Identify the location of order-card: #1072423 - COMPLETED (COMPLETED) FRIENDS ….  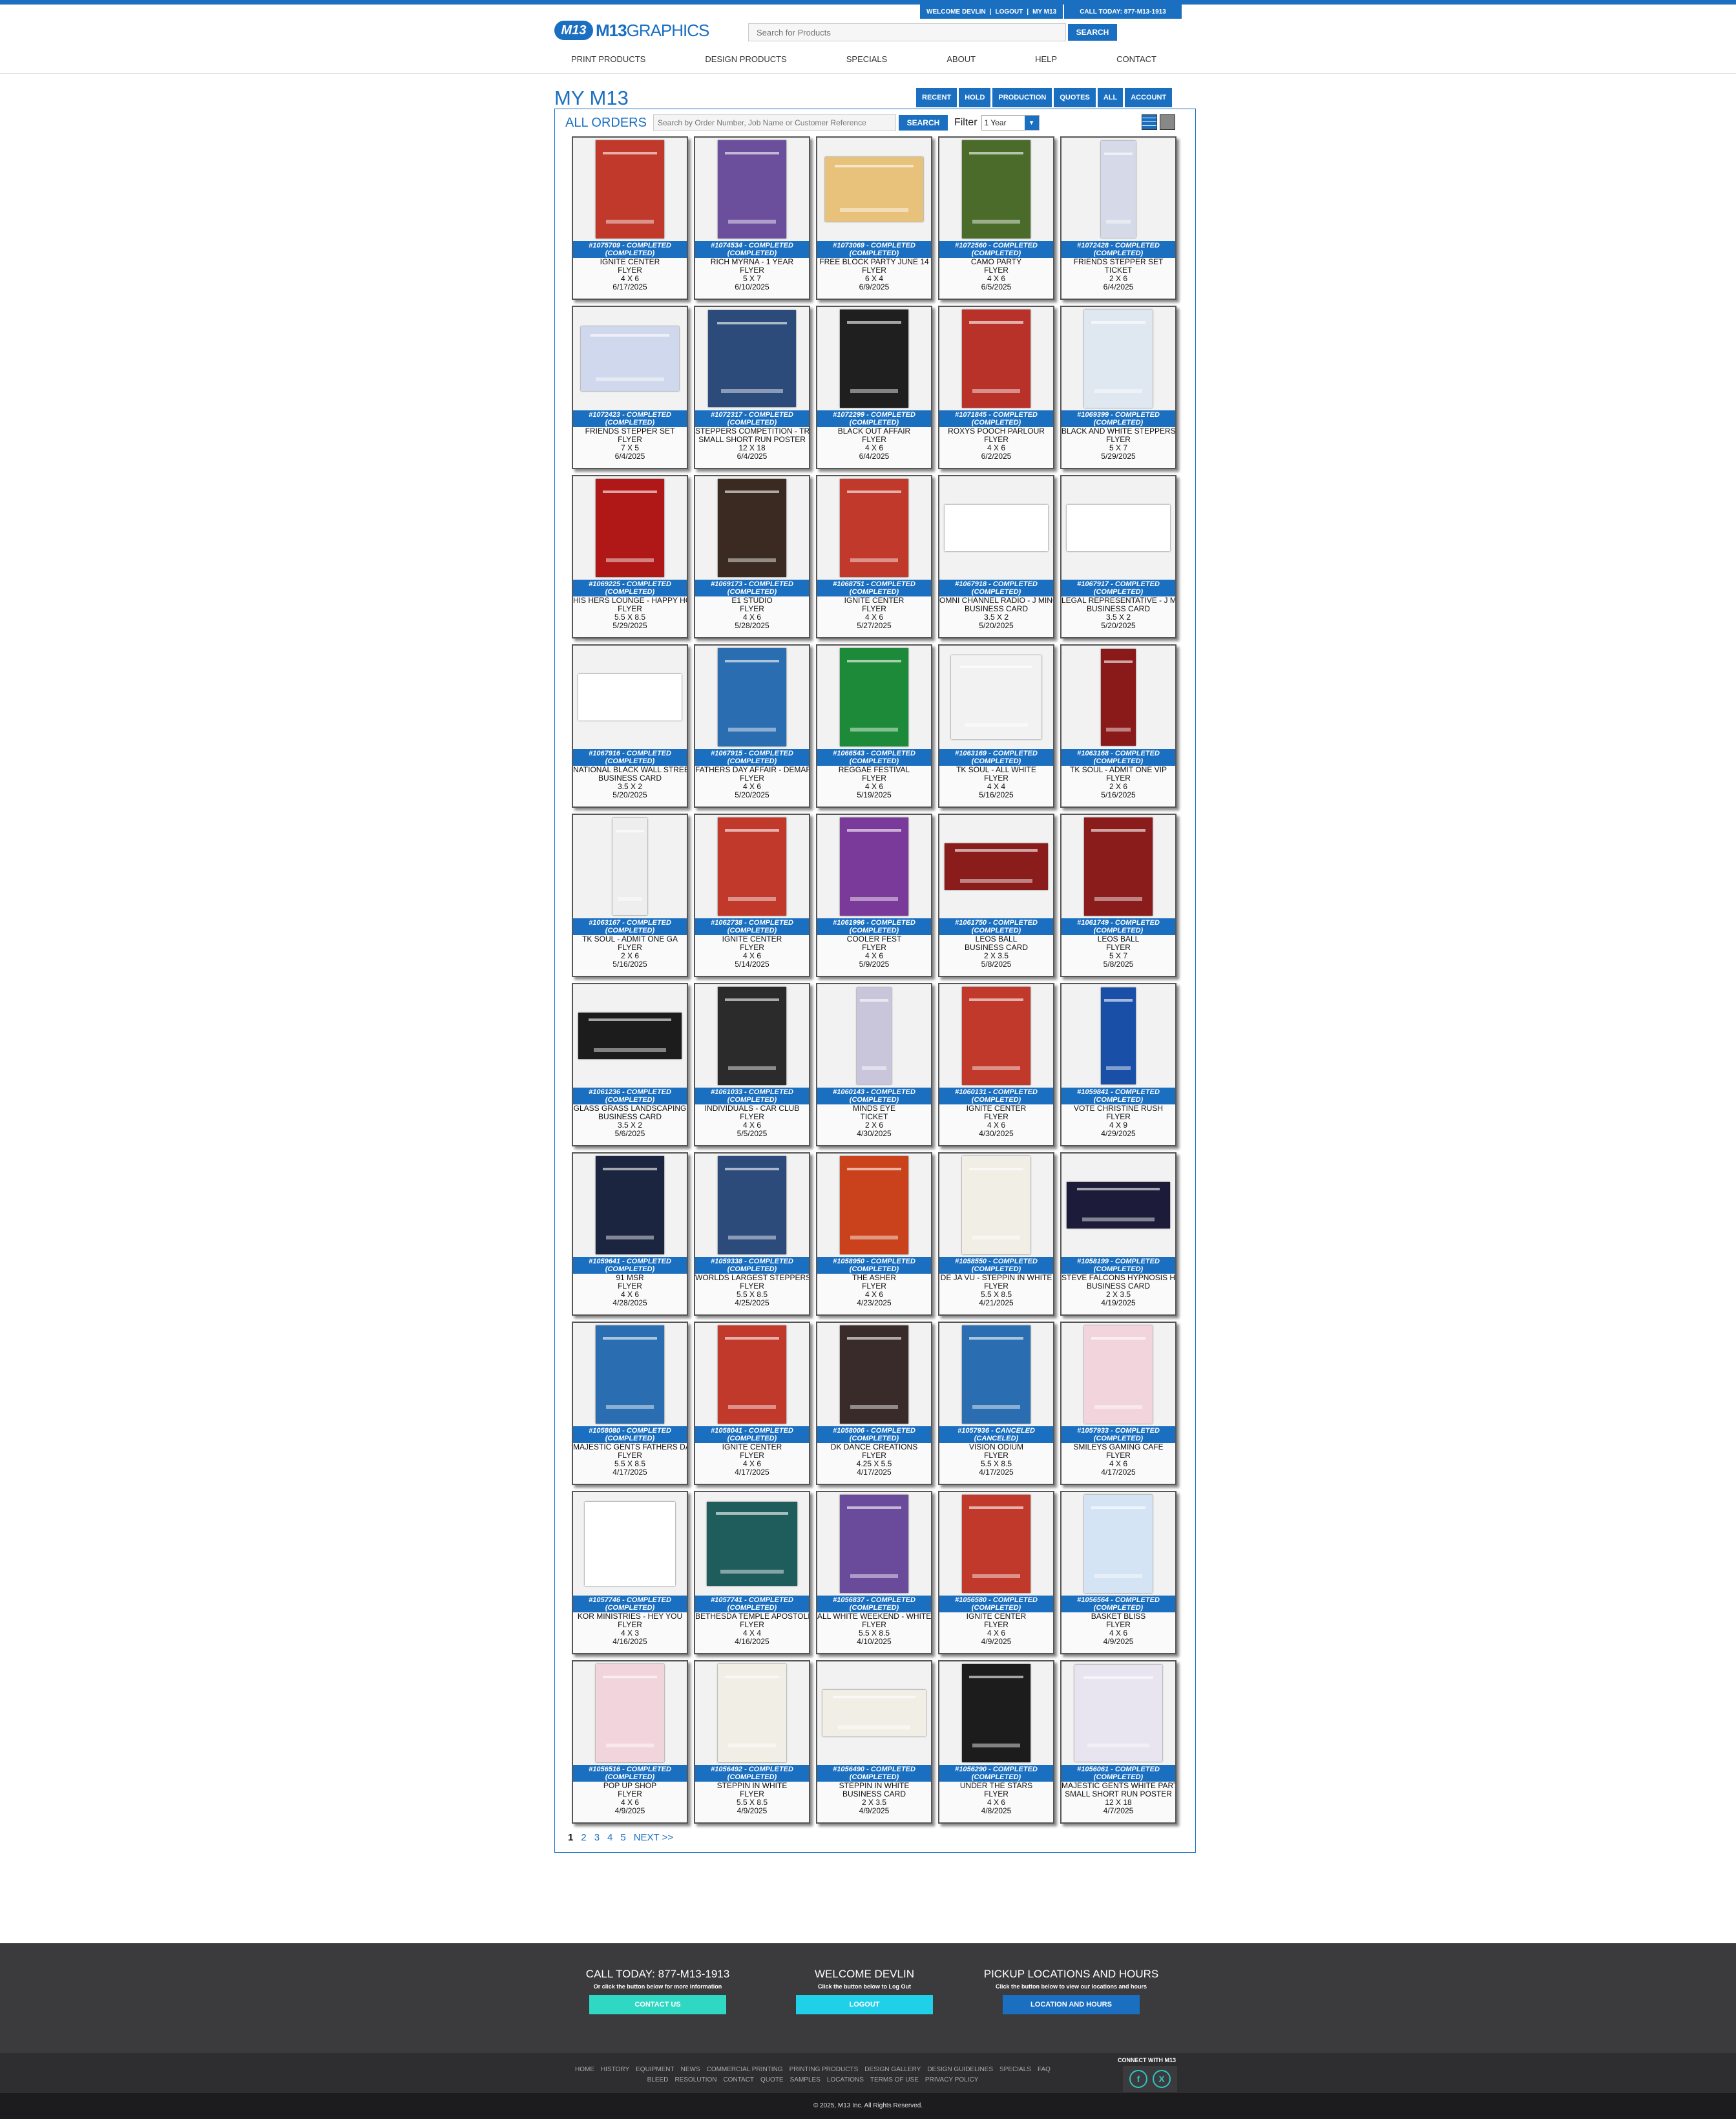
(630, 388).